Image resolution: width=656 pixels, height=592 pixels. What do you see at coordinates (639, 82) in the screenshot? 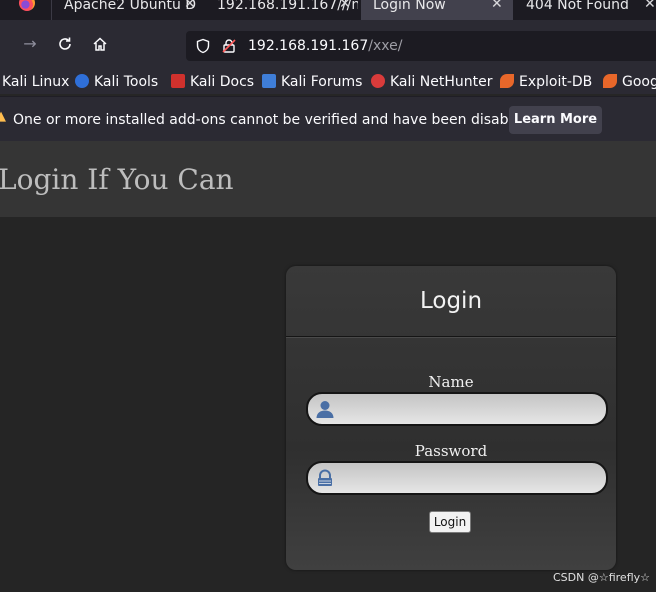
I see `bookmark-label: Goog` at bounding box center [639, 82].